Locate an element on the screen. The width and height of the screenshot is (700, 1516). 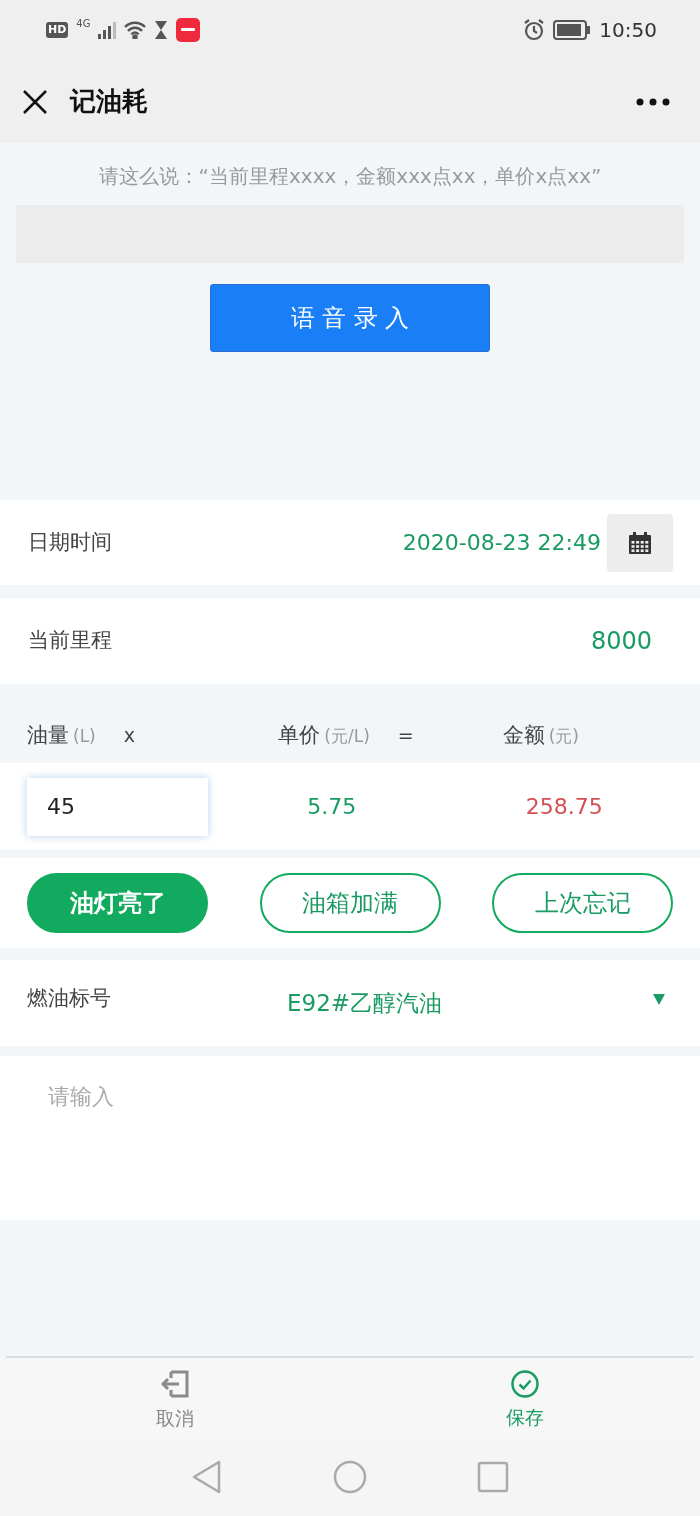
signal-icon is located at coordinates (107, 30).